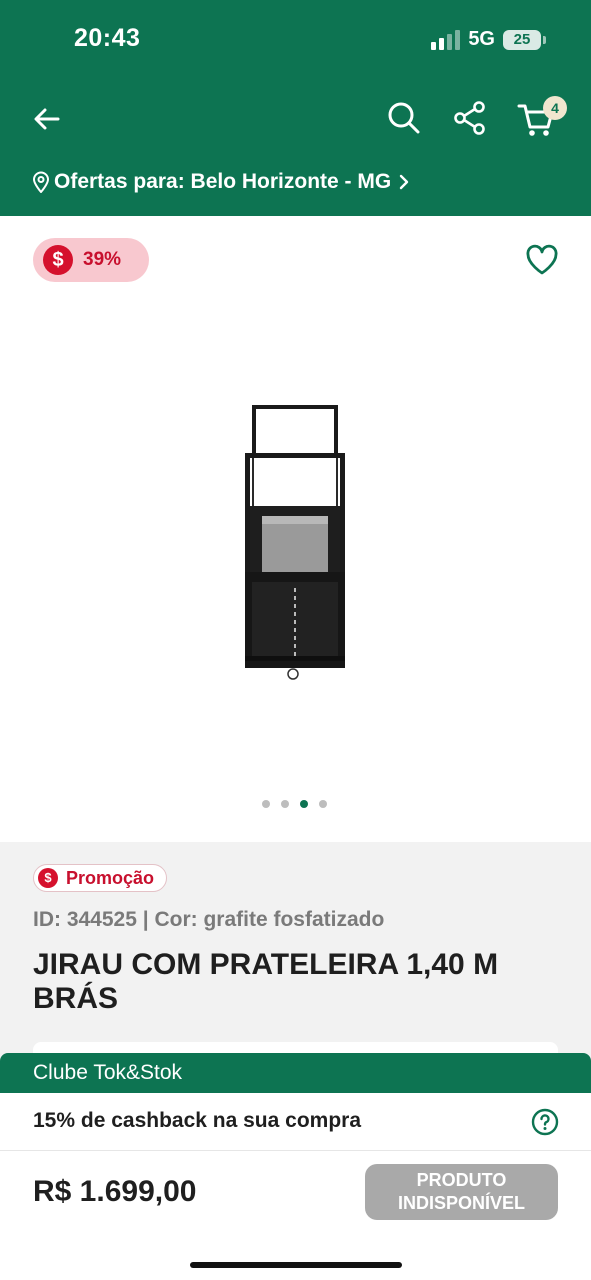 This screenshot has width=591, height=1280. What do you see at coordinates (266, 981) in the screenshot?
I see `product-title: JIRAU COM PRATELEIRA 1,40 M BRÁS` at bounding box center [266, 981].